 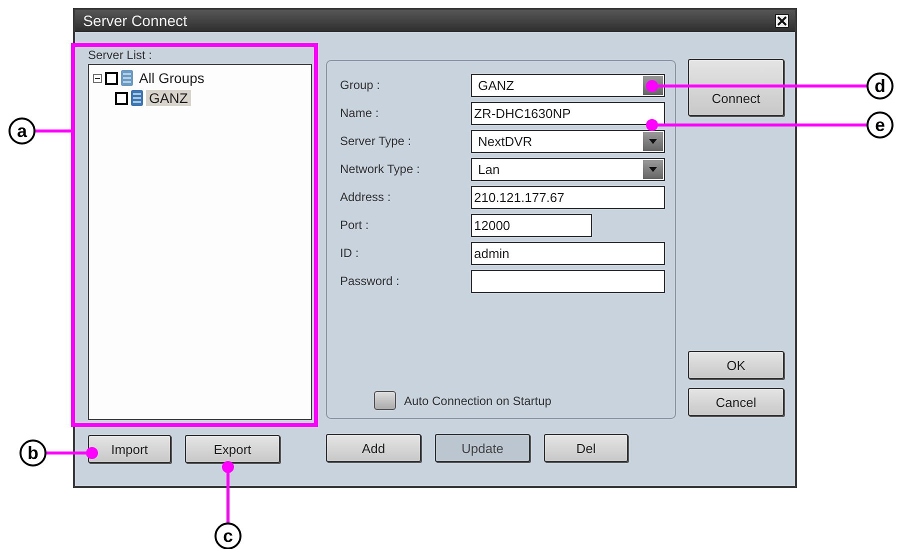 What do you see at coordinates (232, 449) in the screenshot?
I see `export-button: Export` at bounding box center [232, 449].